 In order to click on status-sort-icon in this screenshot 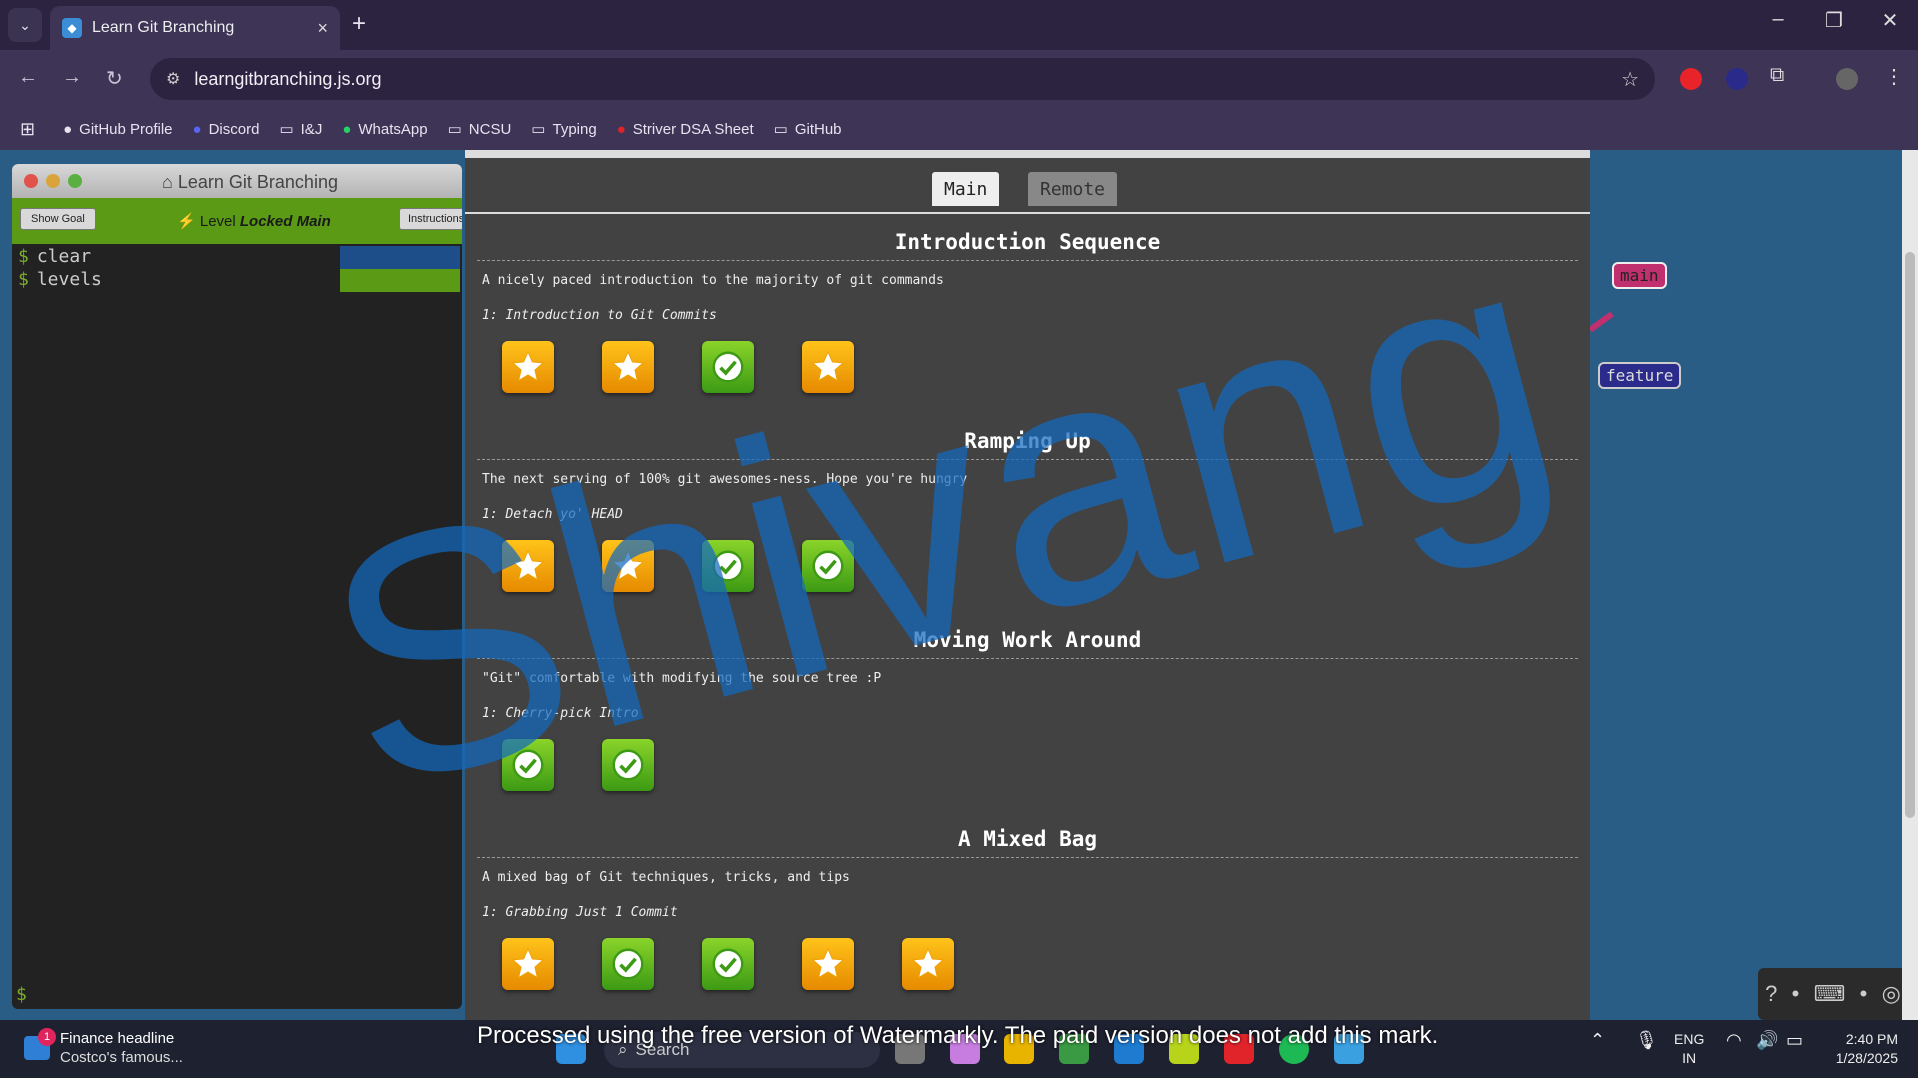, I will do `click(400, 280)`.